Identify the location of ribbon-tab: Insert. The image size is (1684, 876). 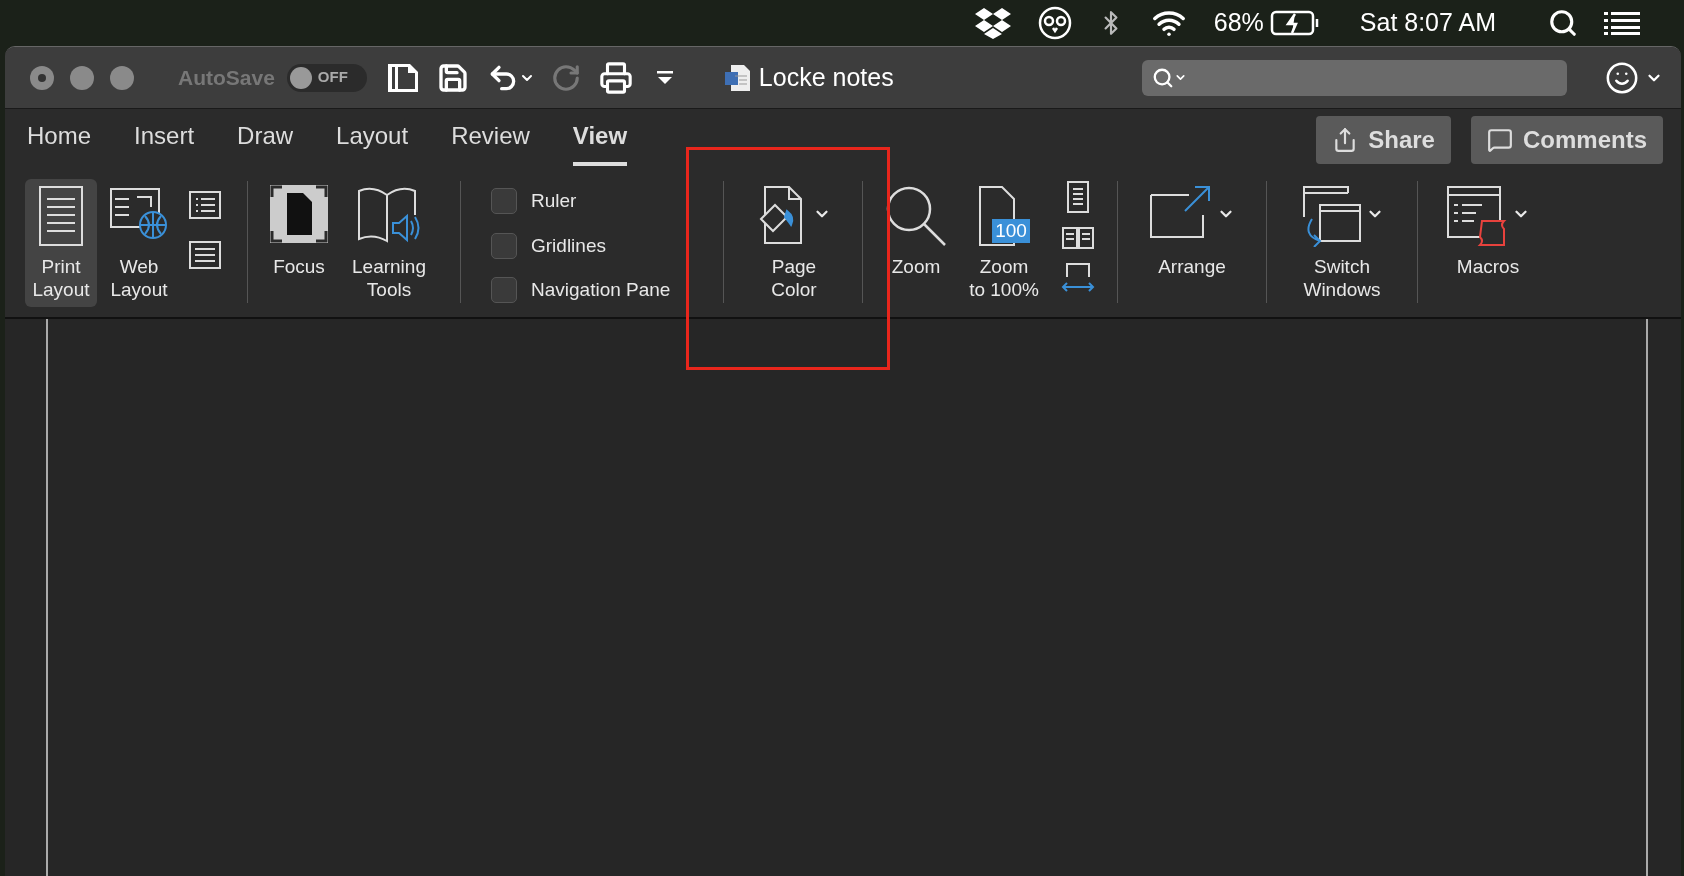
(164, 140).